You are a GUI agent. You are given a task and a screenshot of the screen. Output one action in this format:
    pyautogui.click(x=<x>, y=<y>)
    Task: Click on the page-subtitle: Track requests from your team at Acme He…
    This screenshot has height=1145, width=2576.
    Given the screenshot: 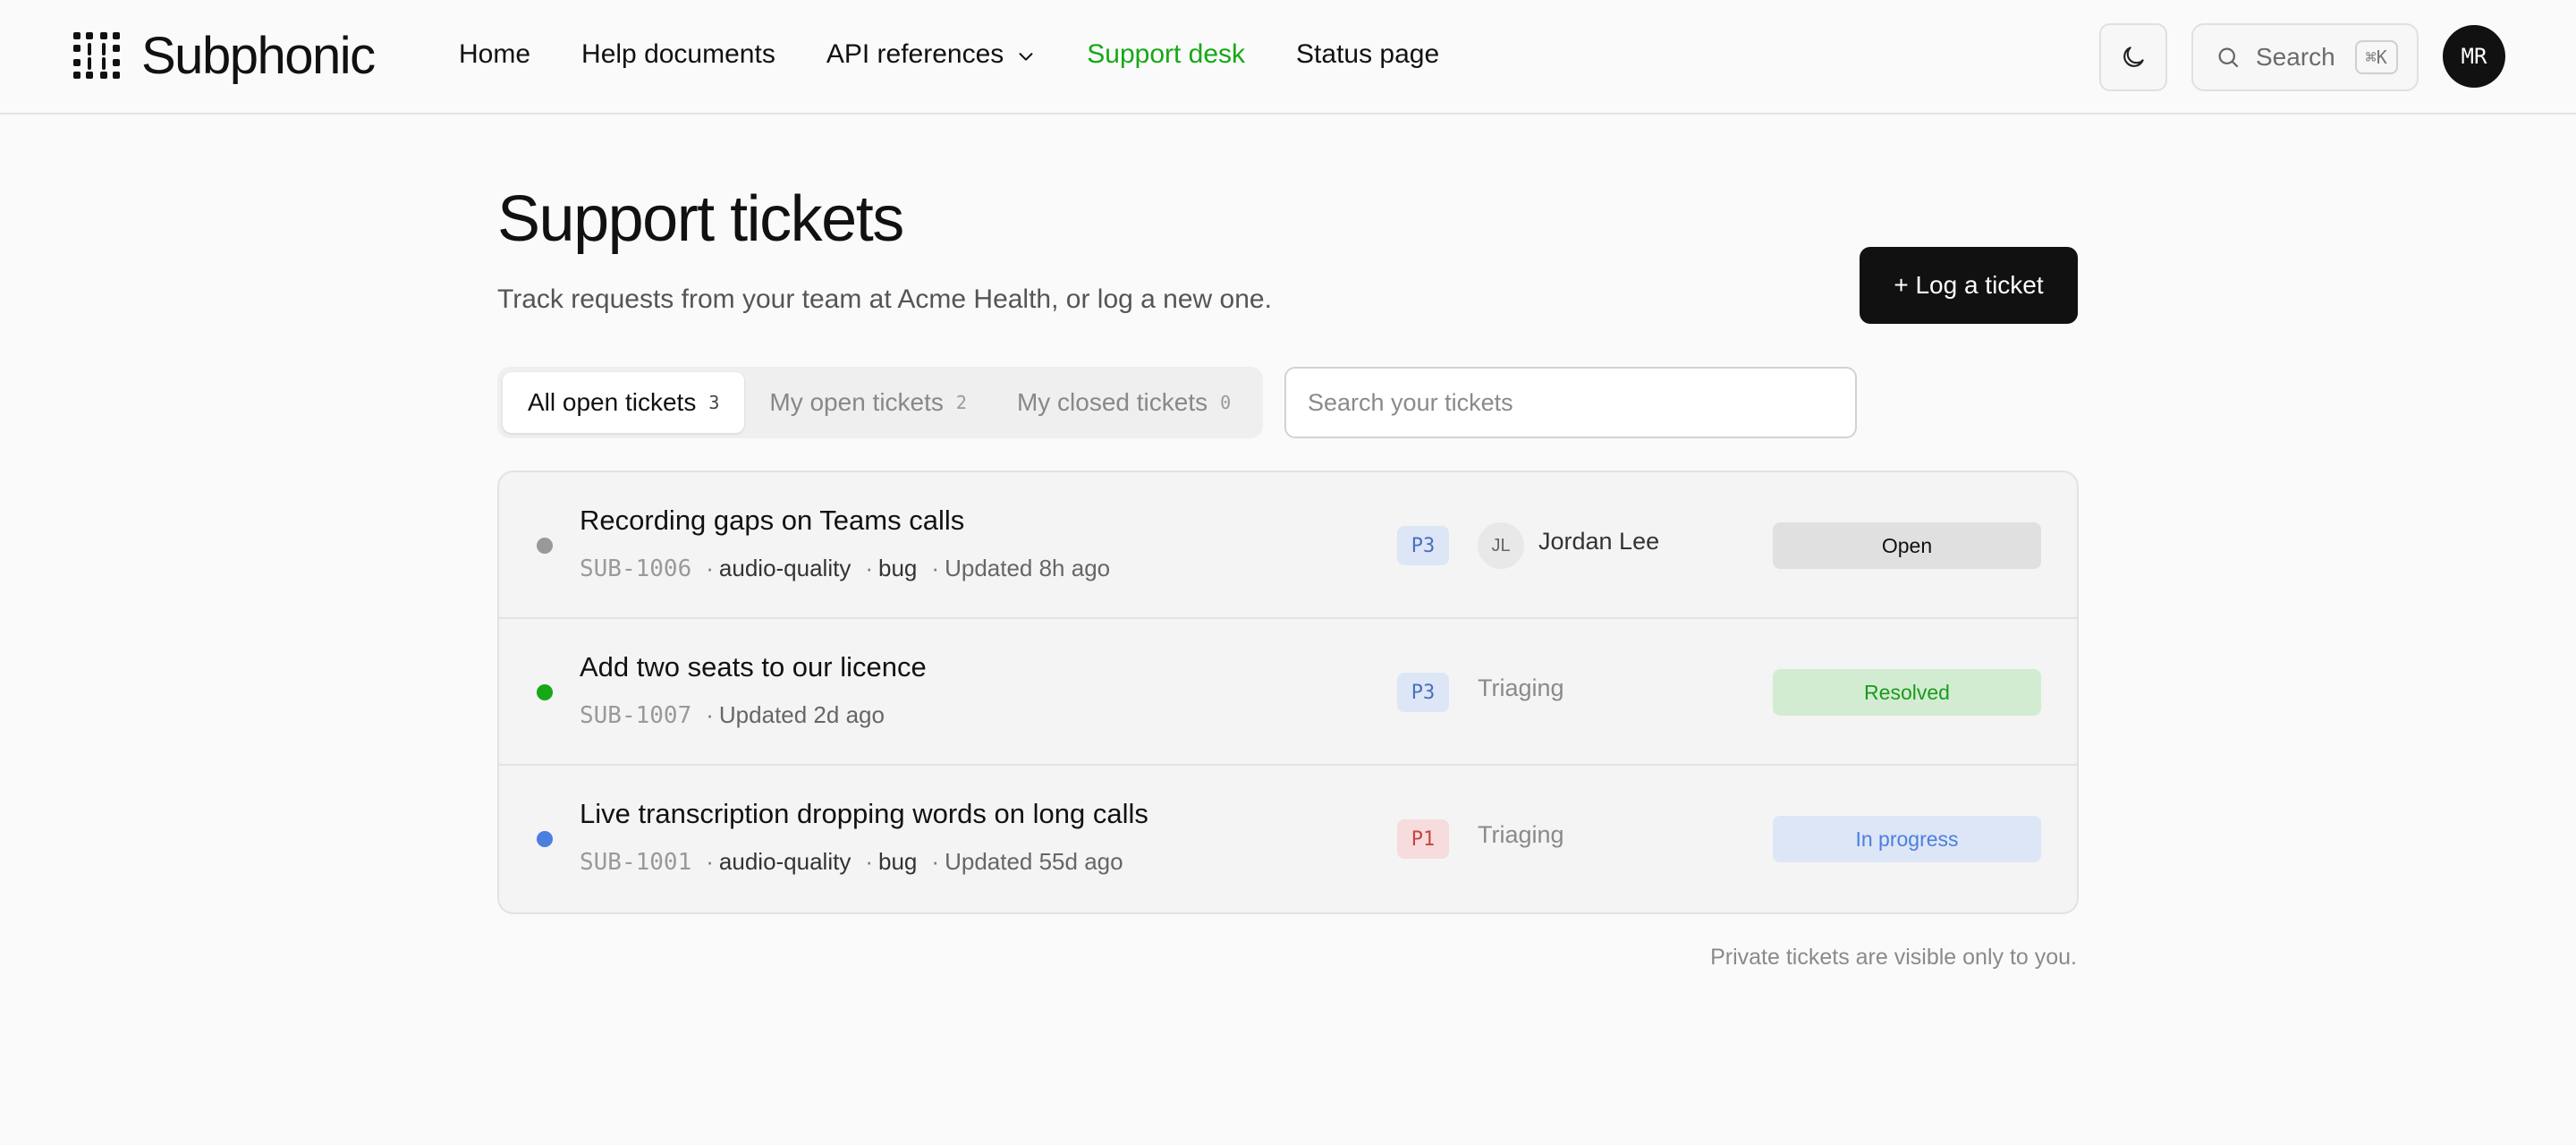 What is the action you would take?
    pyautogui.click(x=884, y=299)
    